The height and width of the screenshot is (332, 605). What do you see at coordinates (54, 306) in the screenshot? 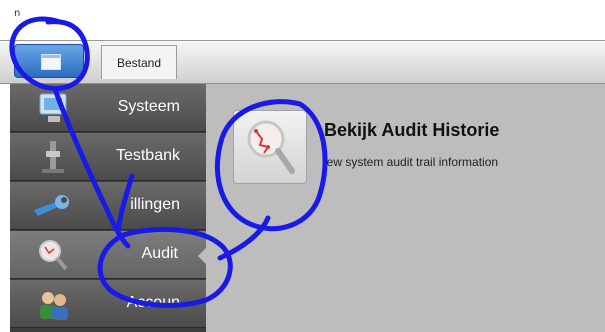
I see `users-icon` at bounding box center [54, 306].